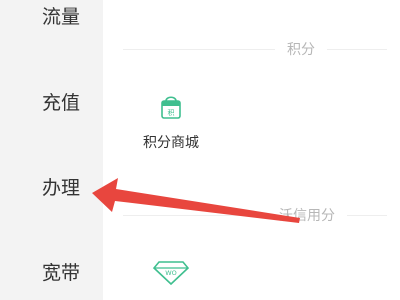 The image size is (400, 300). I want to click on svg-text: WO, so click(171, 273).